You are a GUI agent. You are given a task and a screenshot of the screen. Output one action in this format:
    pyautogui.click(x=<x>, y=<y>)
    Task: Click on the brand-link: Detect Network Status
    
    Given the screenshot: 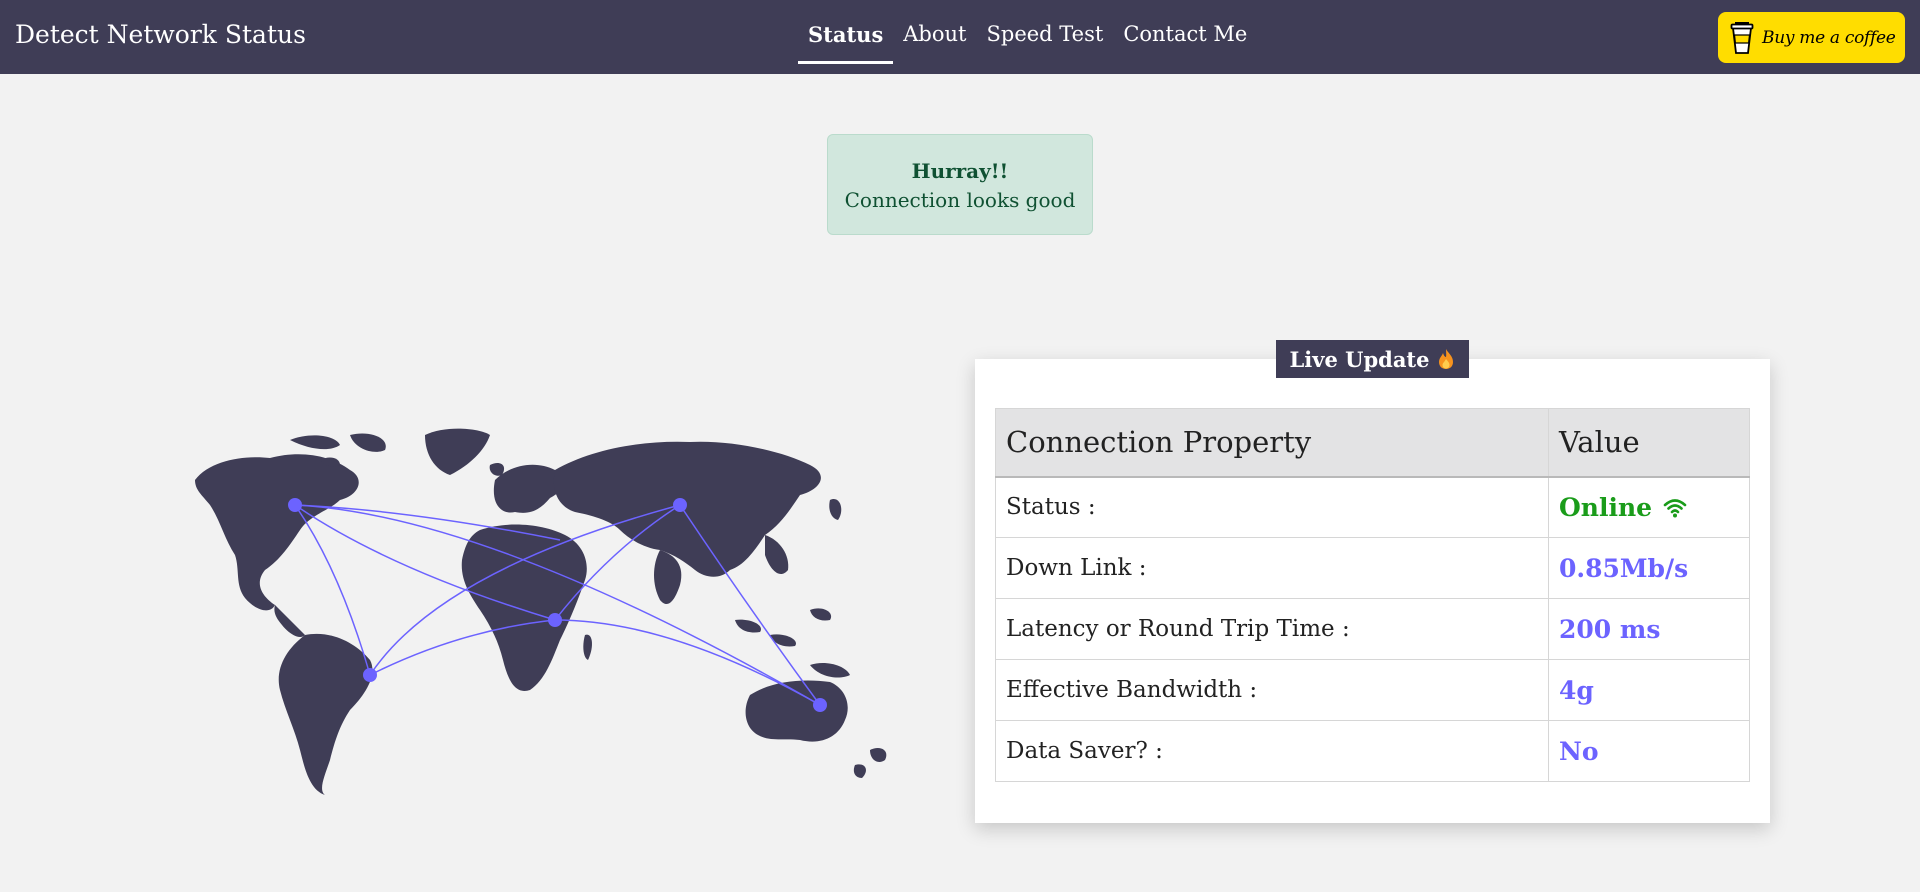 What is the action you would take?
    pyautogui.click(x=160, y=34)
    